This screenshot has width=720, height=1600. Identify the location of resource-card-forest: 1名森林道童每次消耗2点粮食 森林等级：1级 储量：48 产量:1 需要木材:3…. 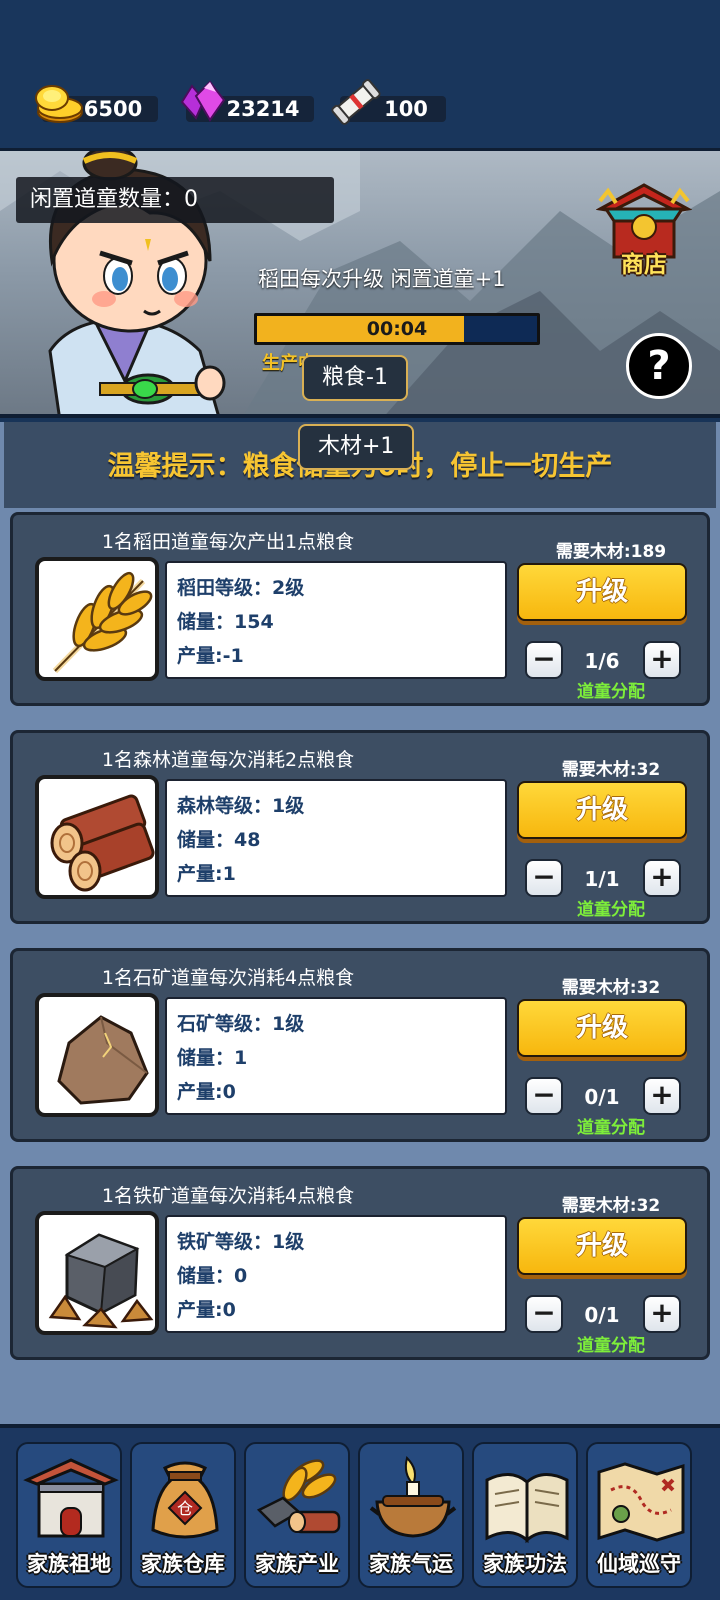
(360, 827).